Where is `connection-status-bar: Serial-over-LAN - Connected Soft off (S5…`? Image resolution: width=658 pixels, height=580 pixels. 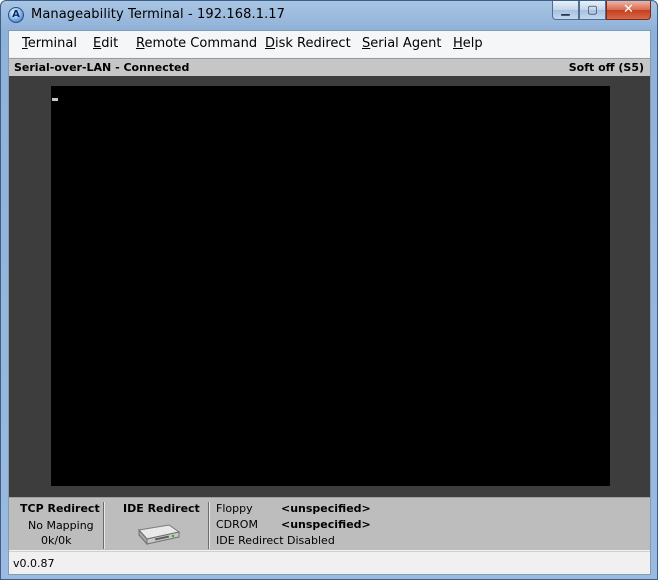
connection-status-bar: Serial-over-LAN - Connected Soft off (S5… is located at coordinates (329, 67).